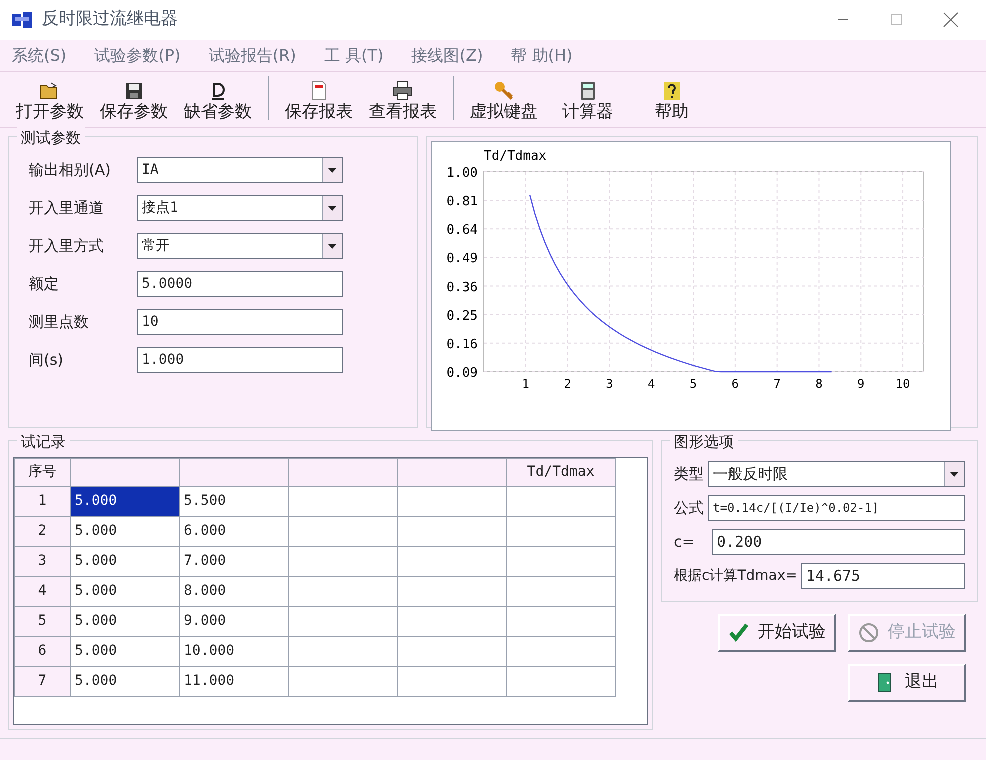 Image resolution: width=986 pixels, height=760 pixels. I want to click on field-label: 输出相别(A), so click(70, 170).